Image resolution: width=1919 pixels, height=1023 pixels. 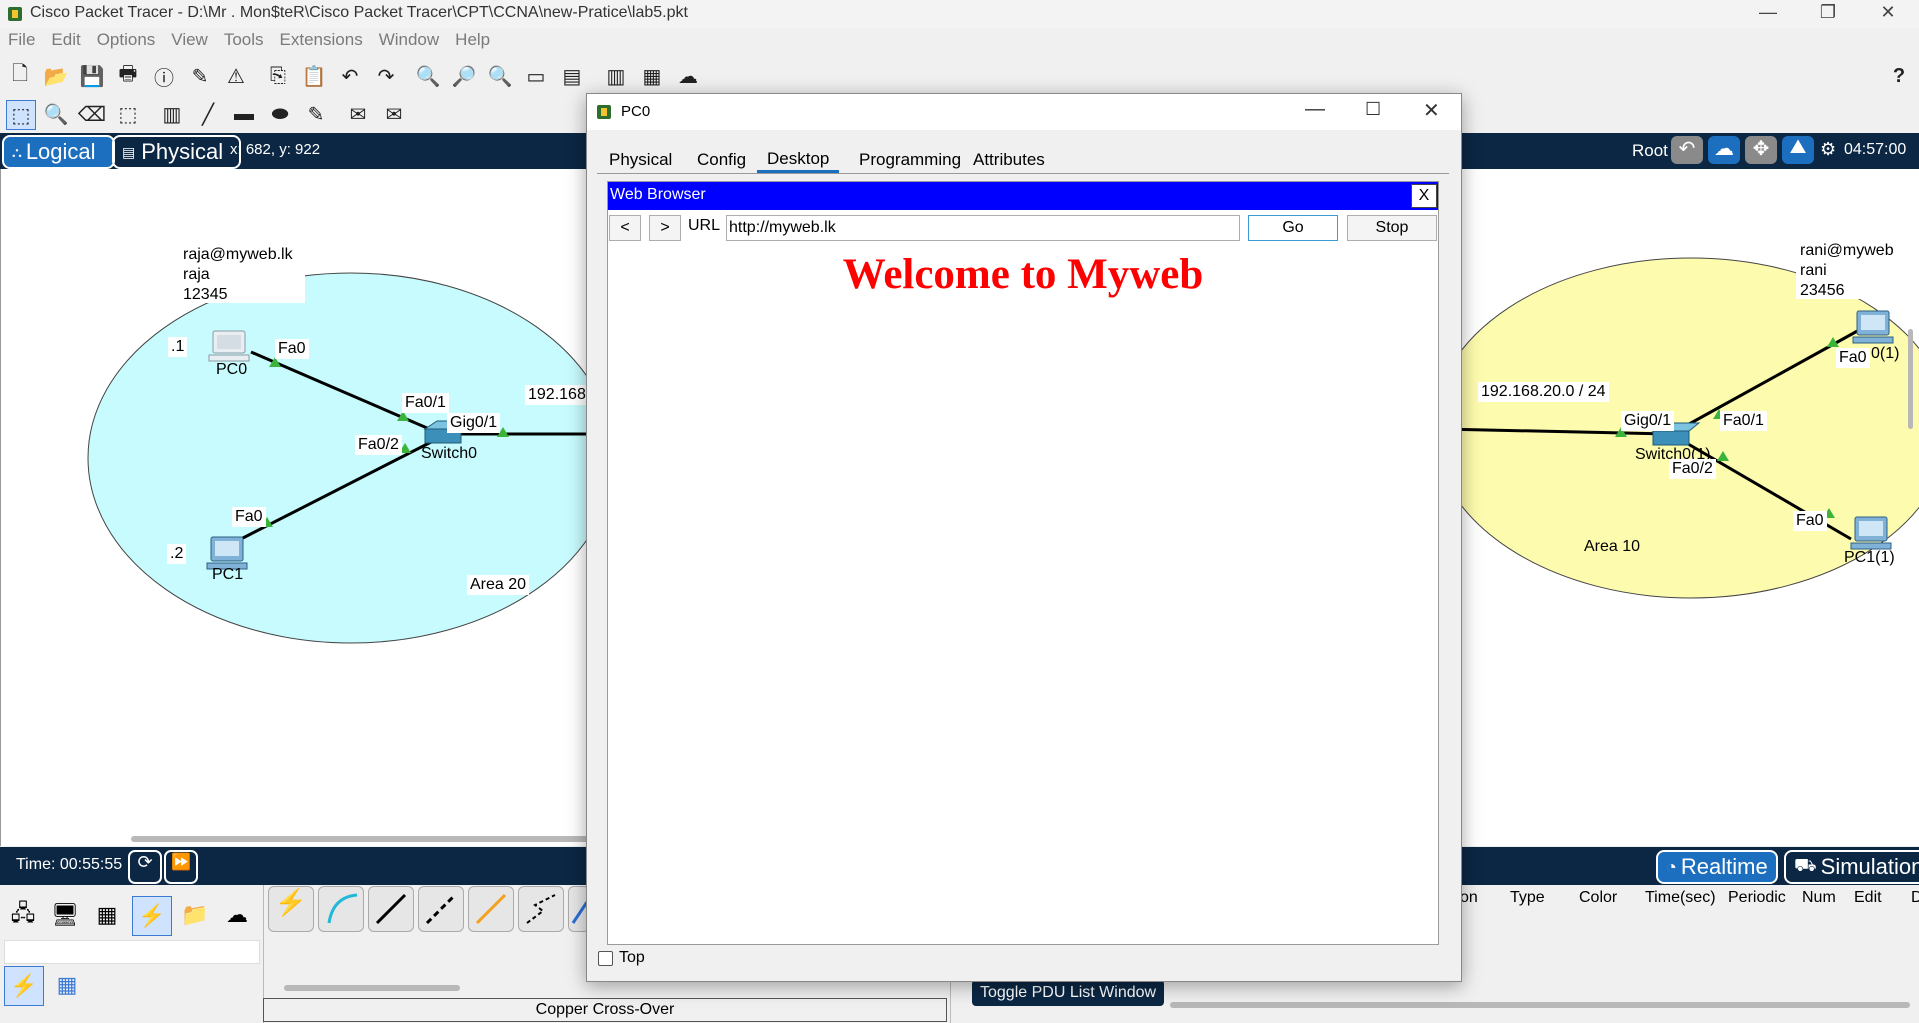 What do you see at coordinates (1851, 867) in the screenshot?
I see `simulation-button: ⛟ Simulation` at bounding box center [1851, 867].